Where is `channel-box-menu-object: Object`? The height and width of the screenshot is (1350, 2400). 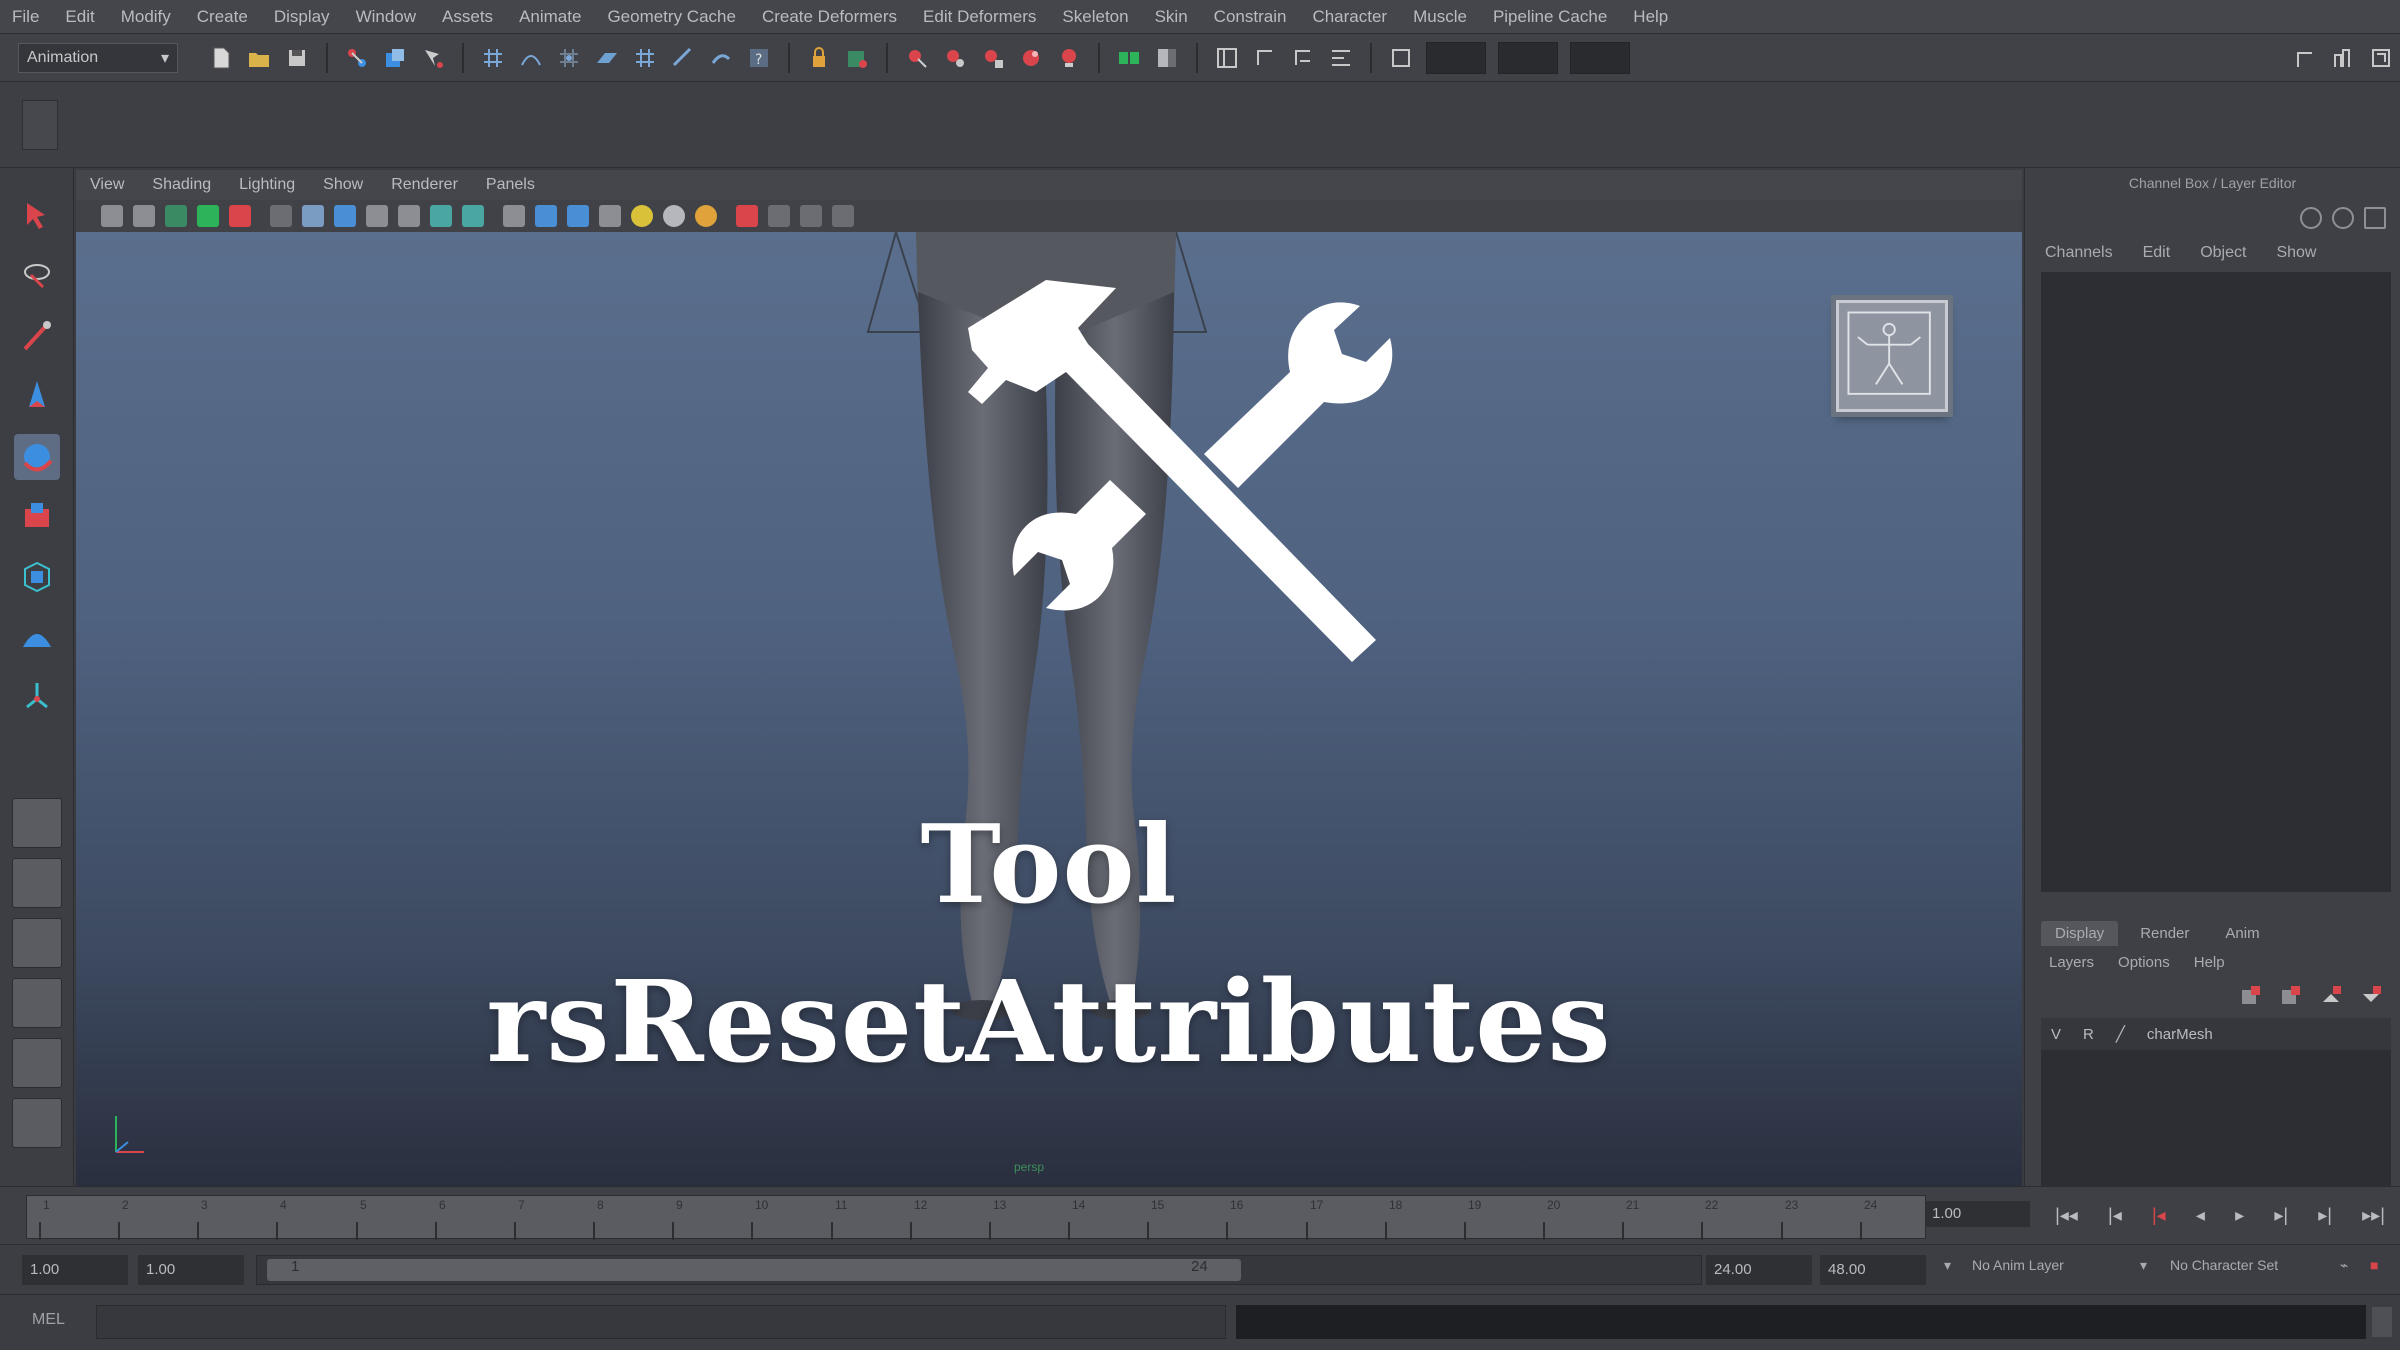 channel-box-menu-object: Object is located at coordinates (2223, 253).